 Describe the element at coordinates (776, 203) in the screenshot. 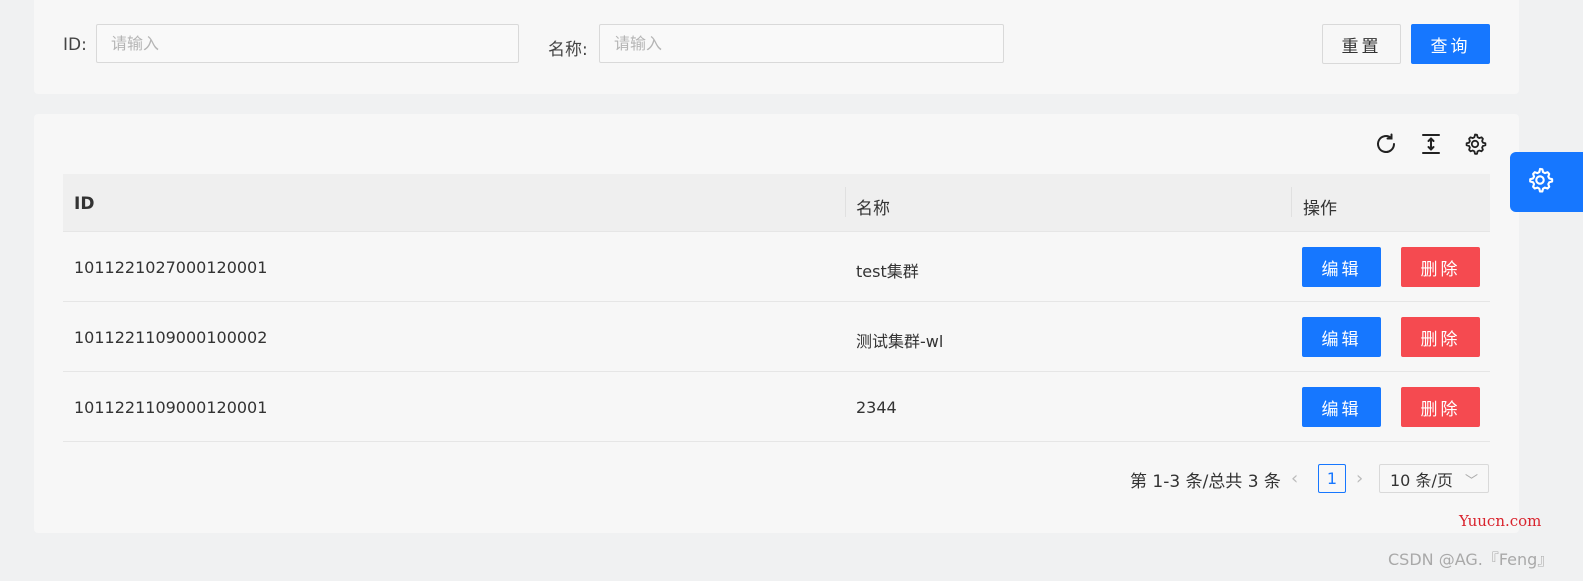

I see `table-header: ID 名称 操作` at that location.